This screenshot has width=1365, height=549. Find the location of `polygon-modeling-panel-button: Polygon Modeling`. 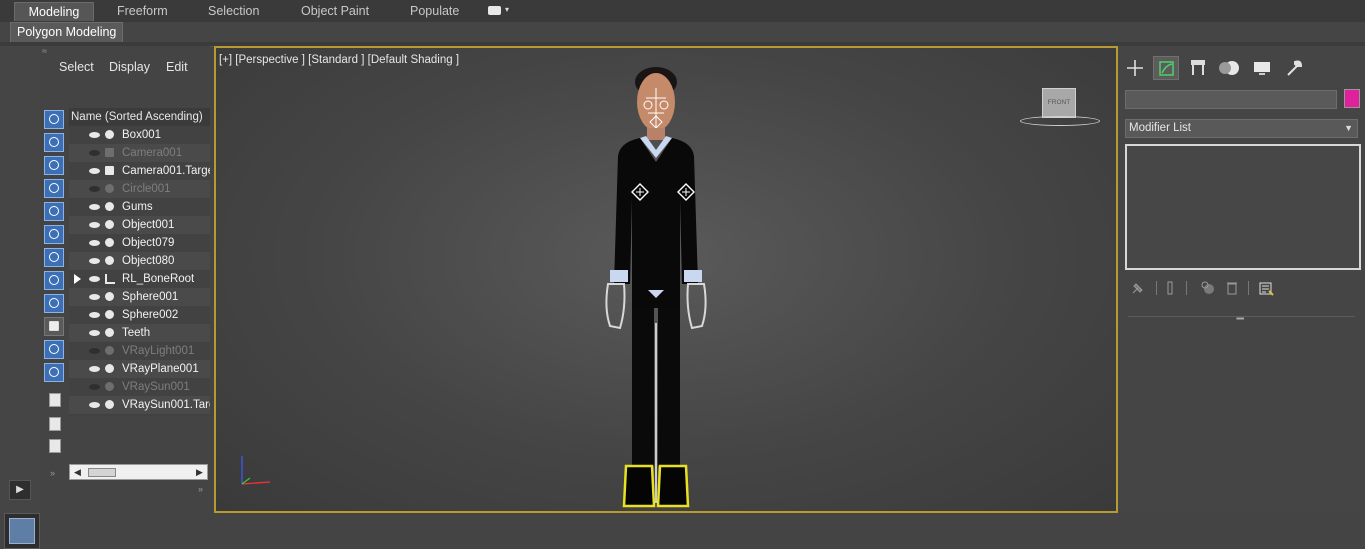

polygon-modeling-panel-button: Polygon Modeling is located at coordinates (67, 32).